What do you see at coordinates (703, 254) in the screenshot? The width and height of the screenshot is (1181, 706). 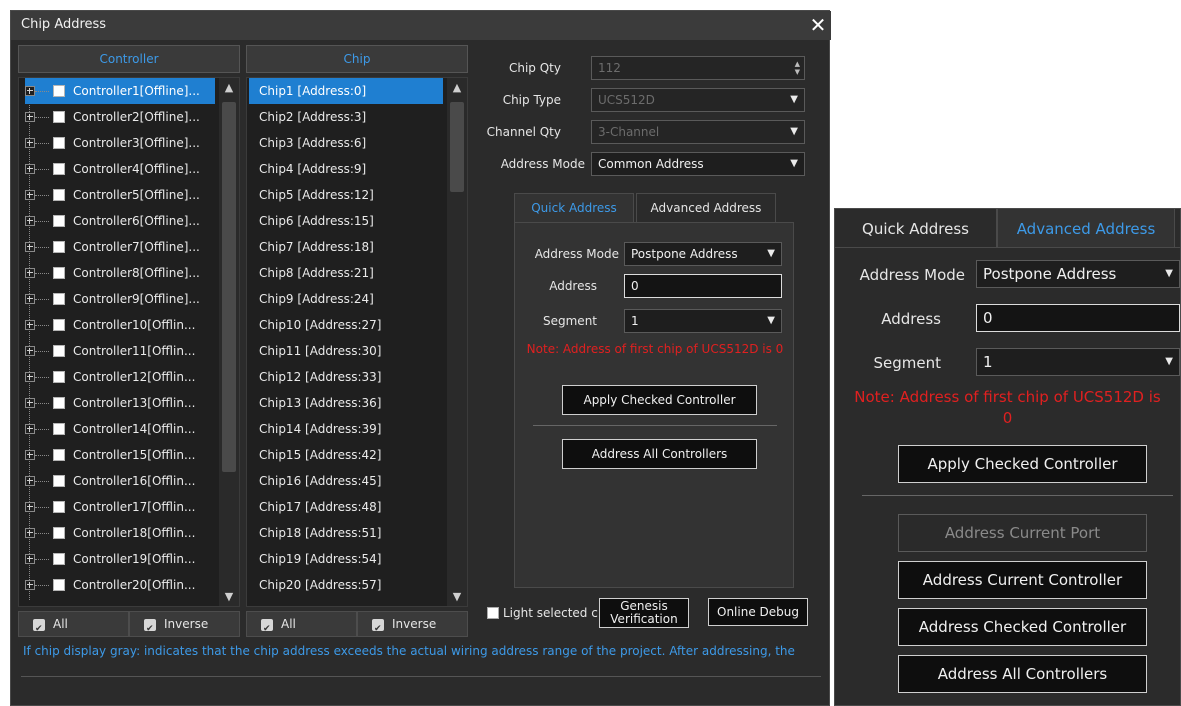 I see `qa-address-mode-select: Postpone Address ▼` at bounding box center [703, 254].